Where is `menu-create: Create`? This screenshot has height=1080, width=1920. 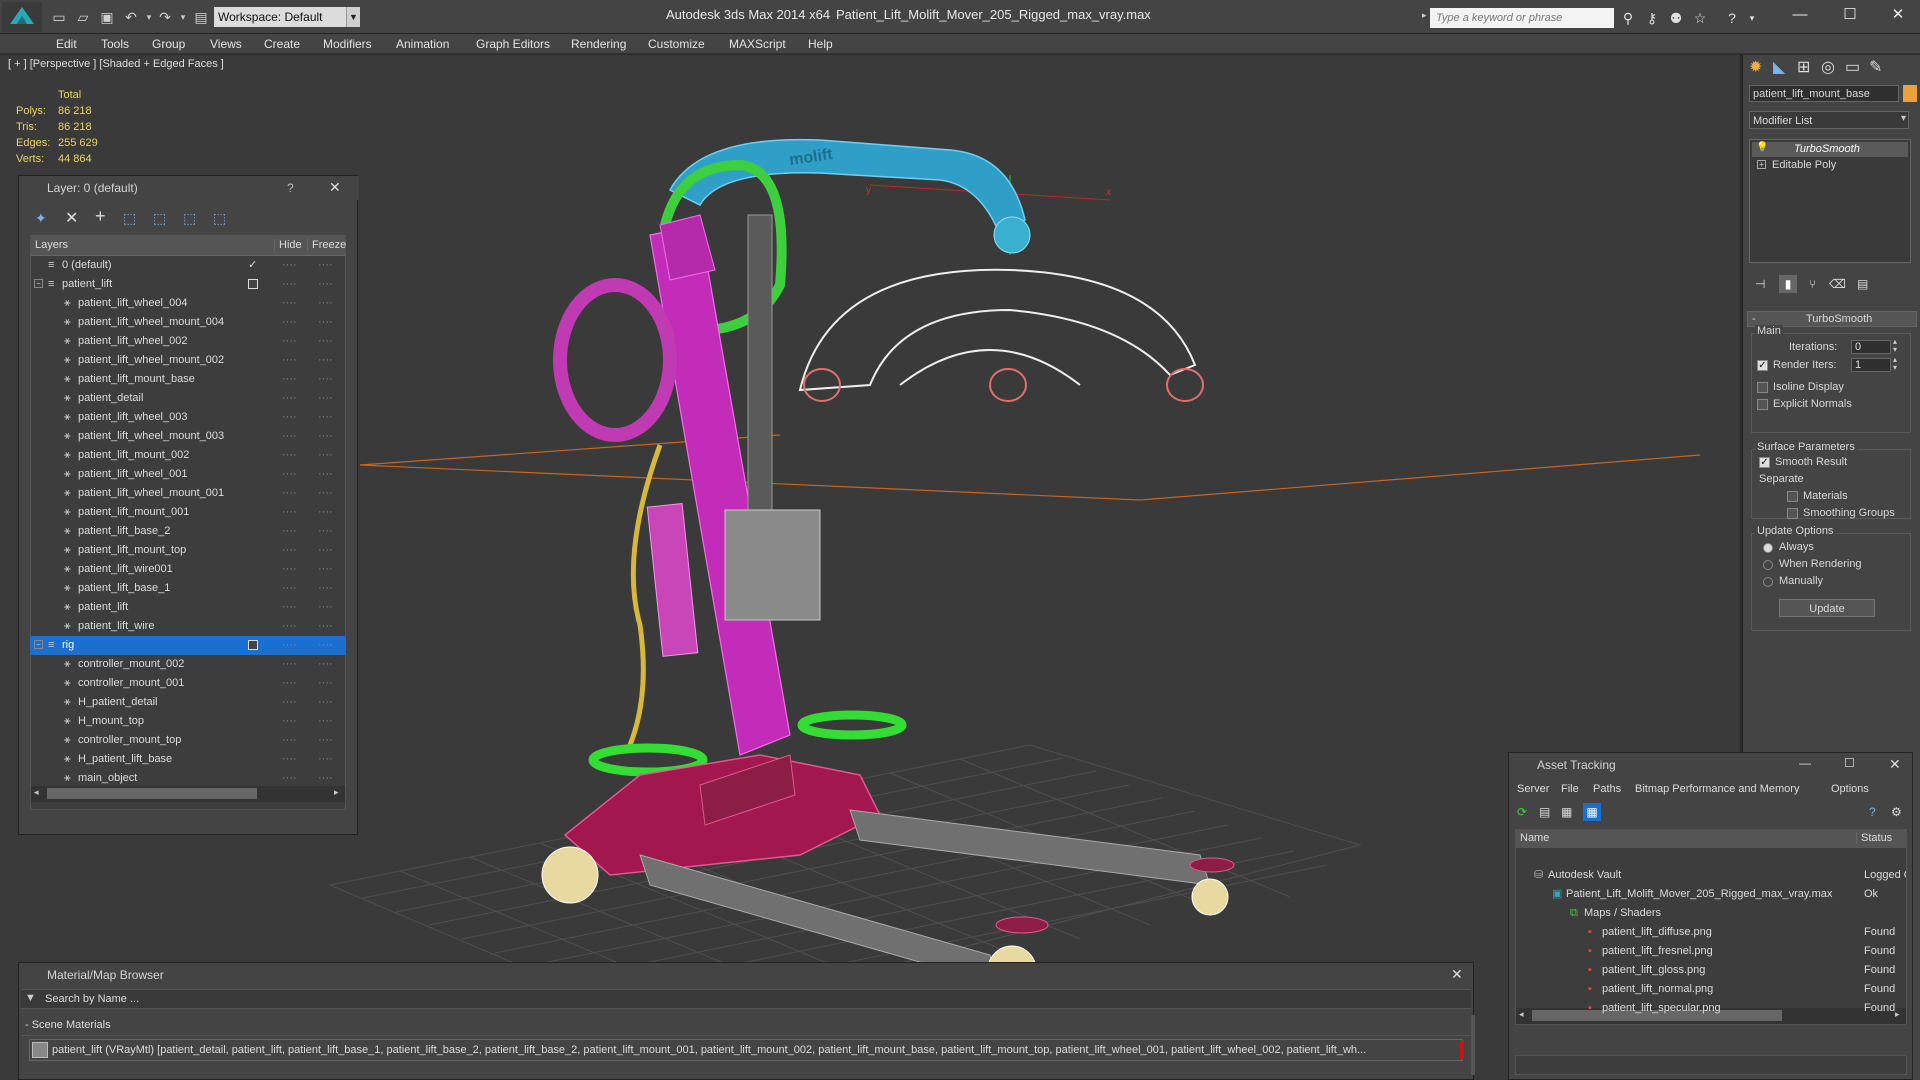 menu-create: Create is located at coordinates (282, 44).